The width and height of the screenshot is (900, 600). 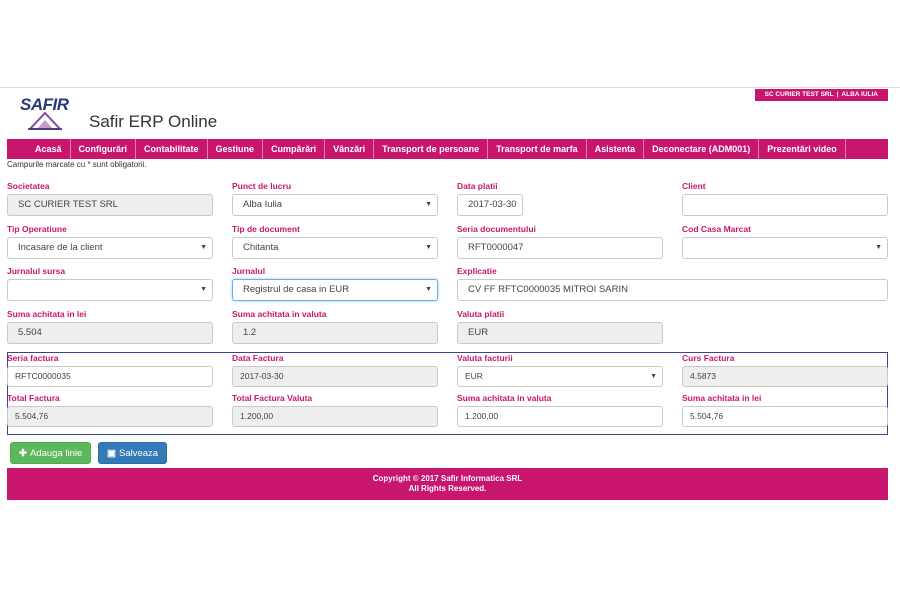 What do you see at coordinates (110, 333) in the screenshot?
I see `suma-lei-input: 5.504` at bounding box center [110, 333].